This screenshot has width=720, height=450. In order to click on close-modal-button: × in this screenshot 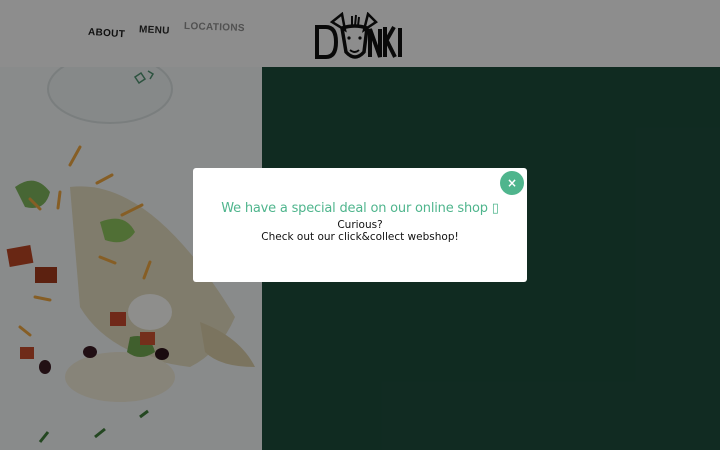, I will do `click(512, 183)`.